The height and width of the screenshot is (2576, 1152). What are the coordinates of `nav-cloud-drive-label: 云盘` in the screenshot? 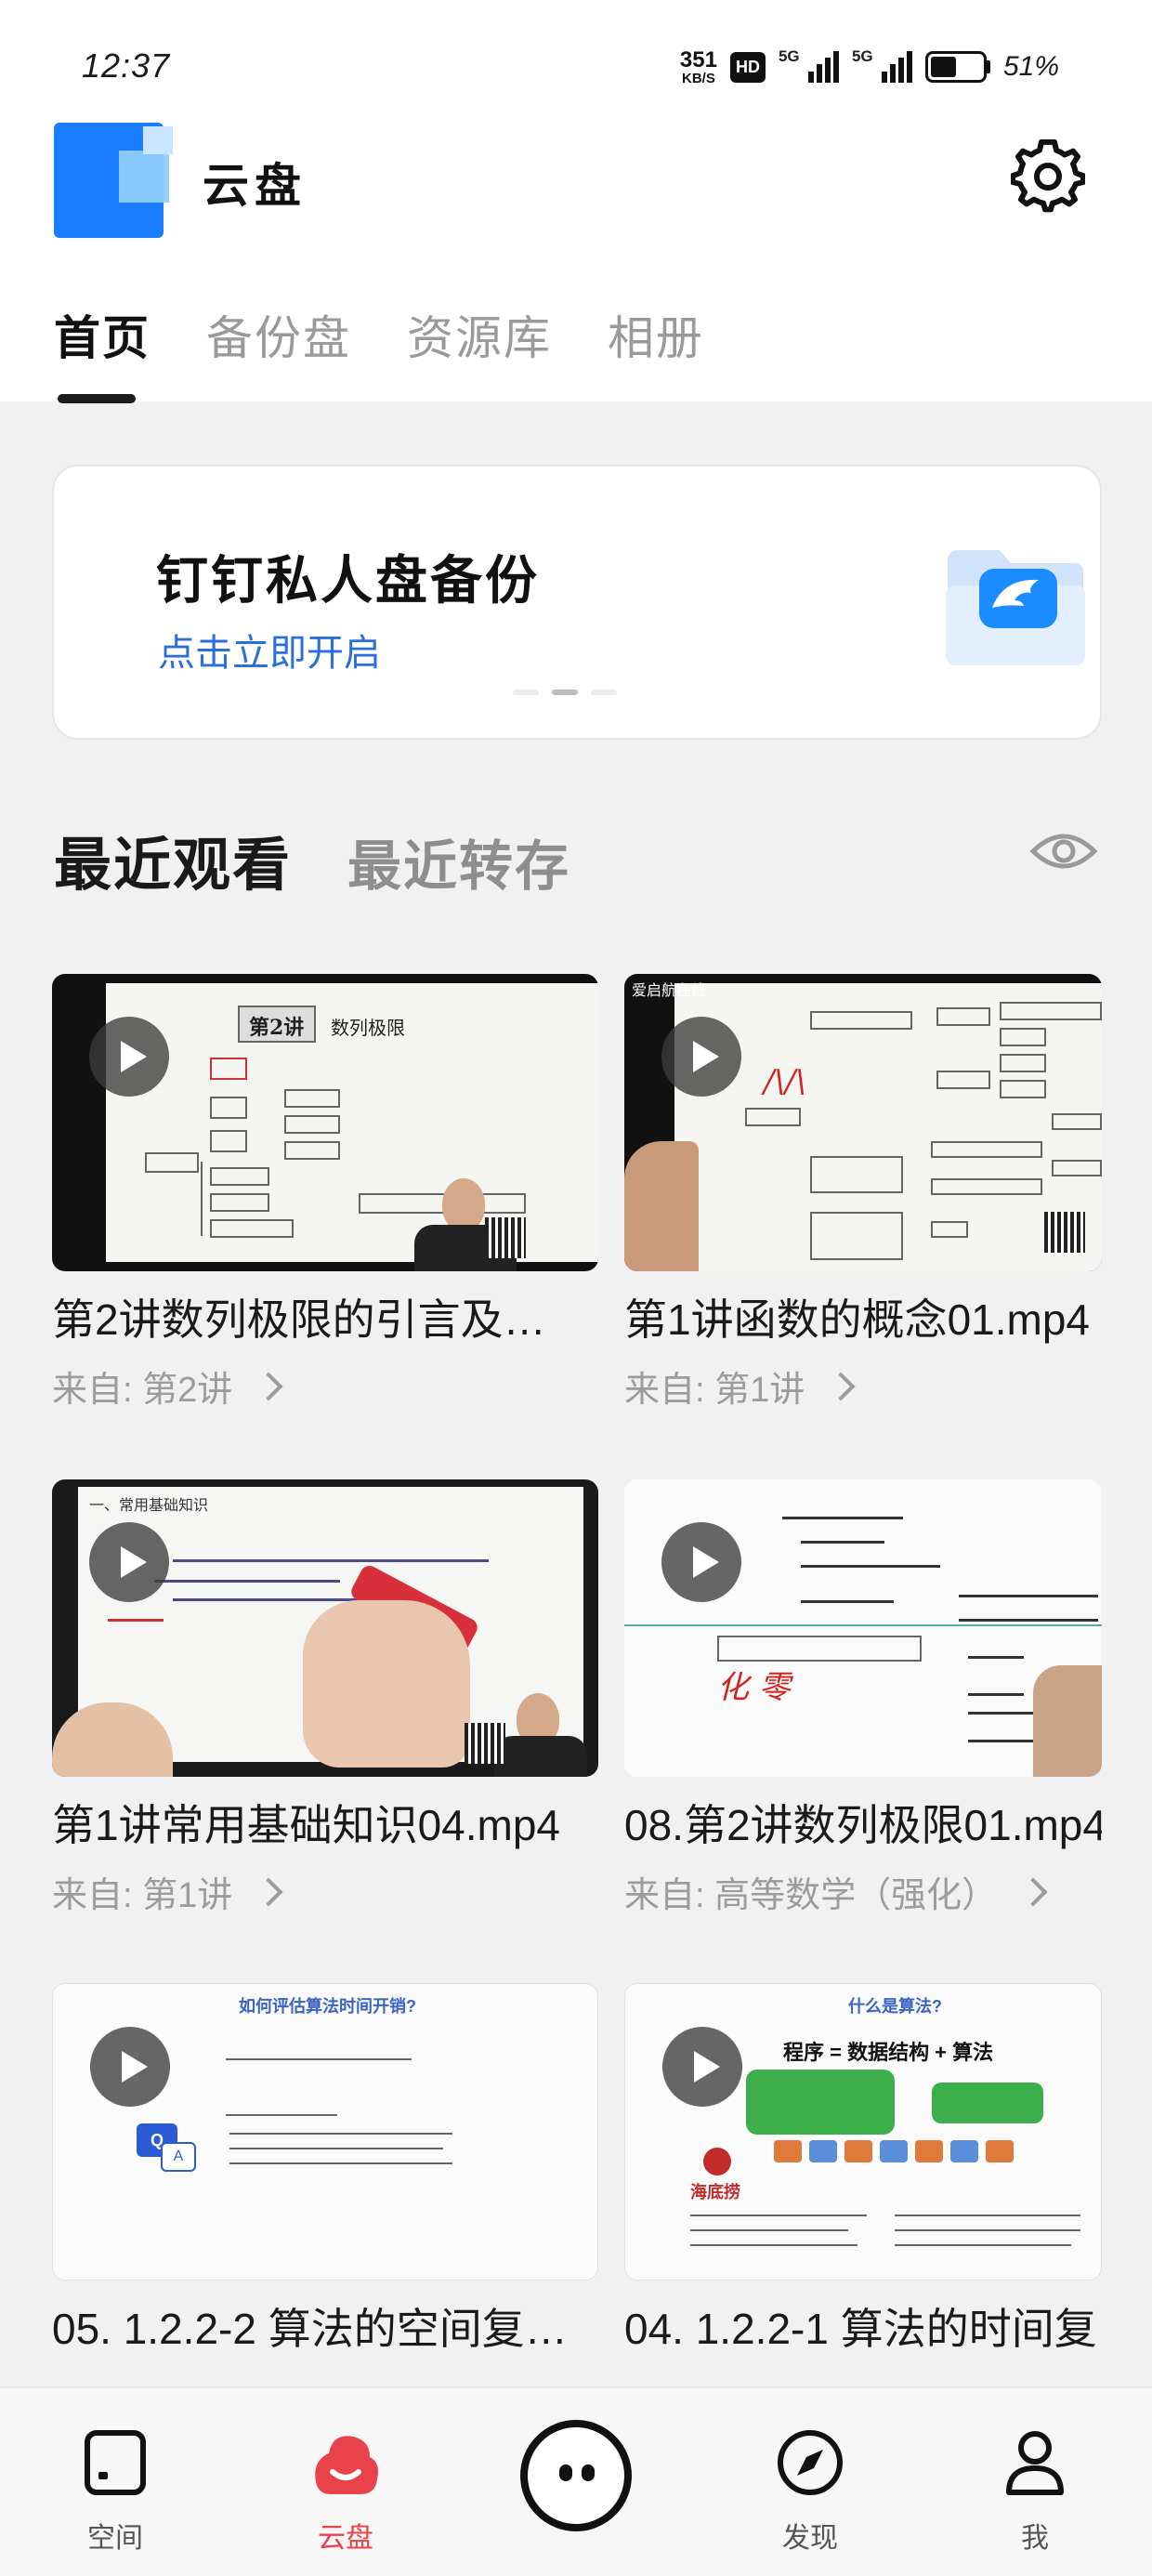 It's located at (345, 2538).